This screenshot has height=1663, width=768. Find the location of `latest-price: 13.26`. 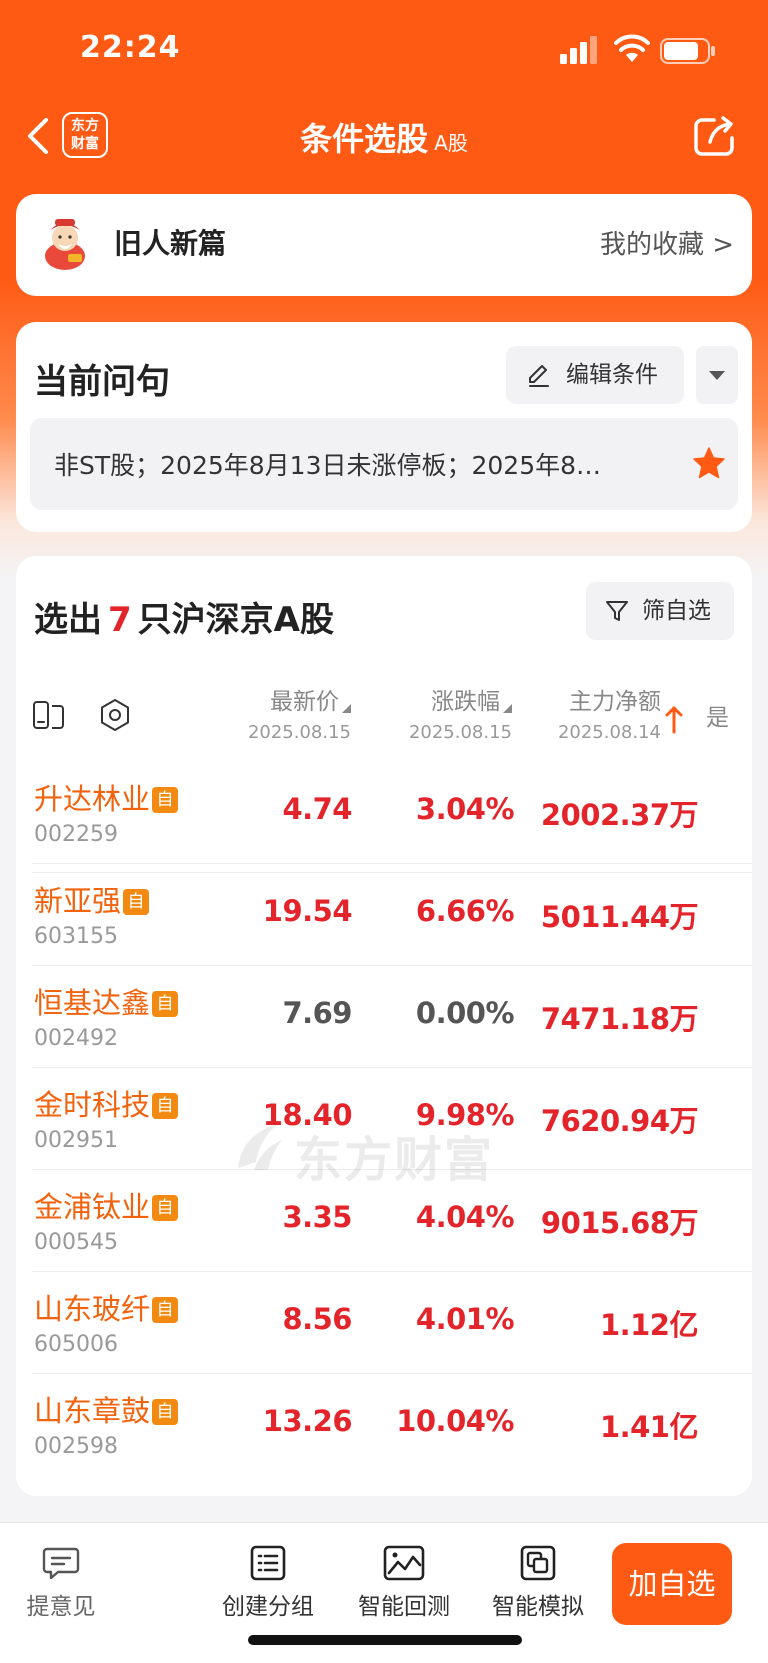

latest-price: 13.26 is located at coordinates (307, 1421).